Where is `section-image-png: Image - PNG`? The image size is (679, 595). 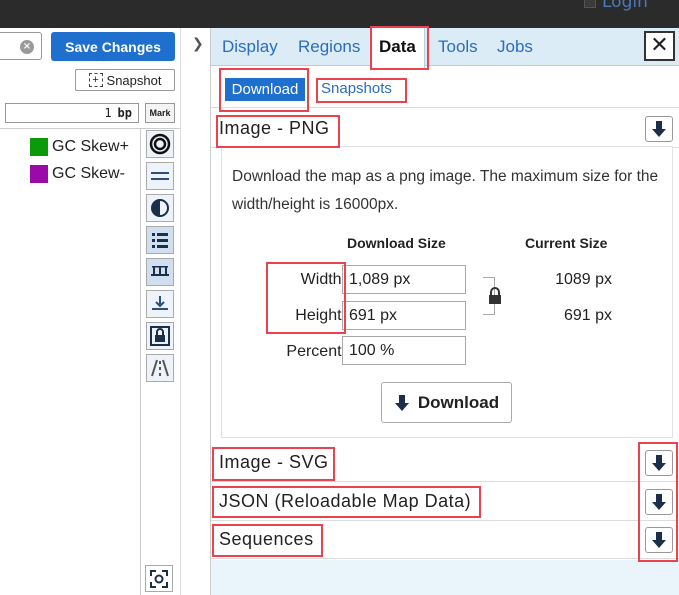
section-image-png: Image - PNG is located at coordinates (445, 129).